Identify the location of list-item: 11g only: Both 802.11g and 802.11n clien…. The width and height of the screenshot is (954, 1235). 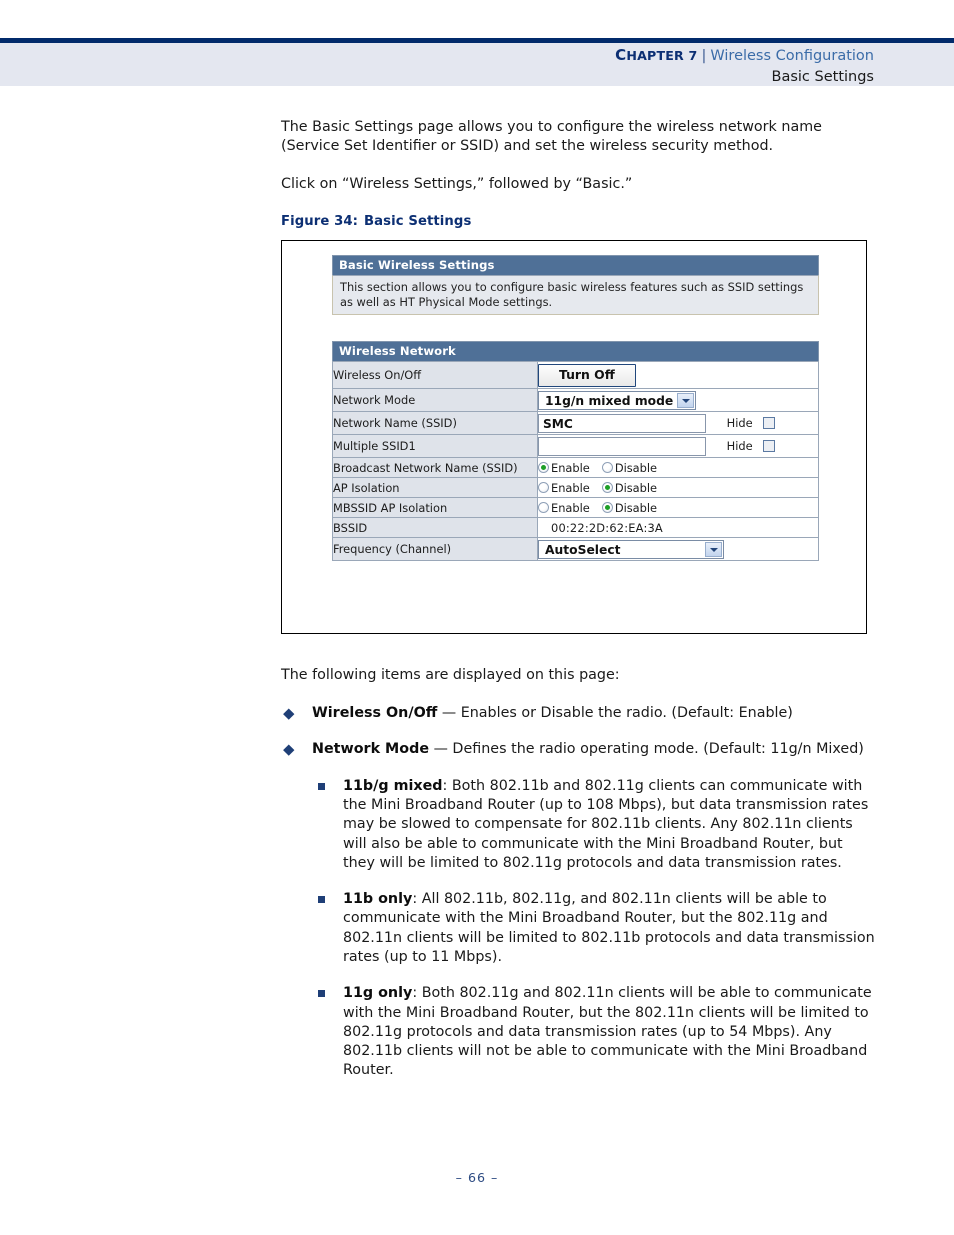
(578, 1032).